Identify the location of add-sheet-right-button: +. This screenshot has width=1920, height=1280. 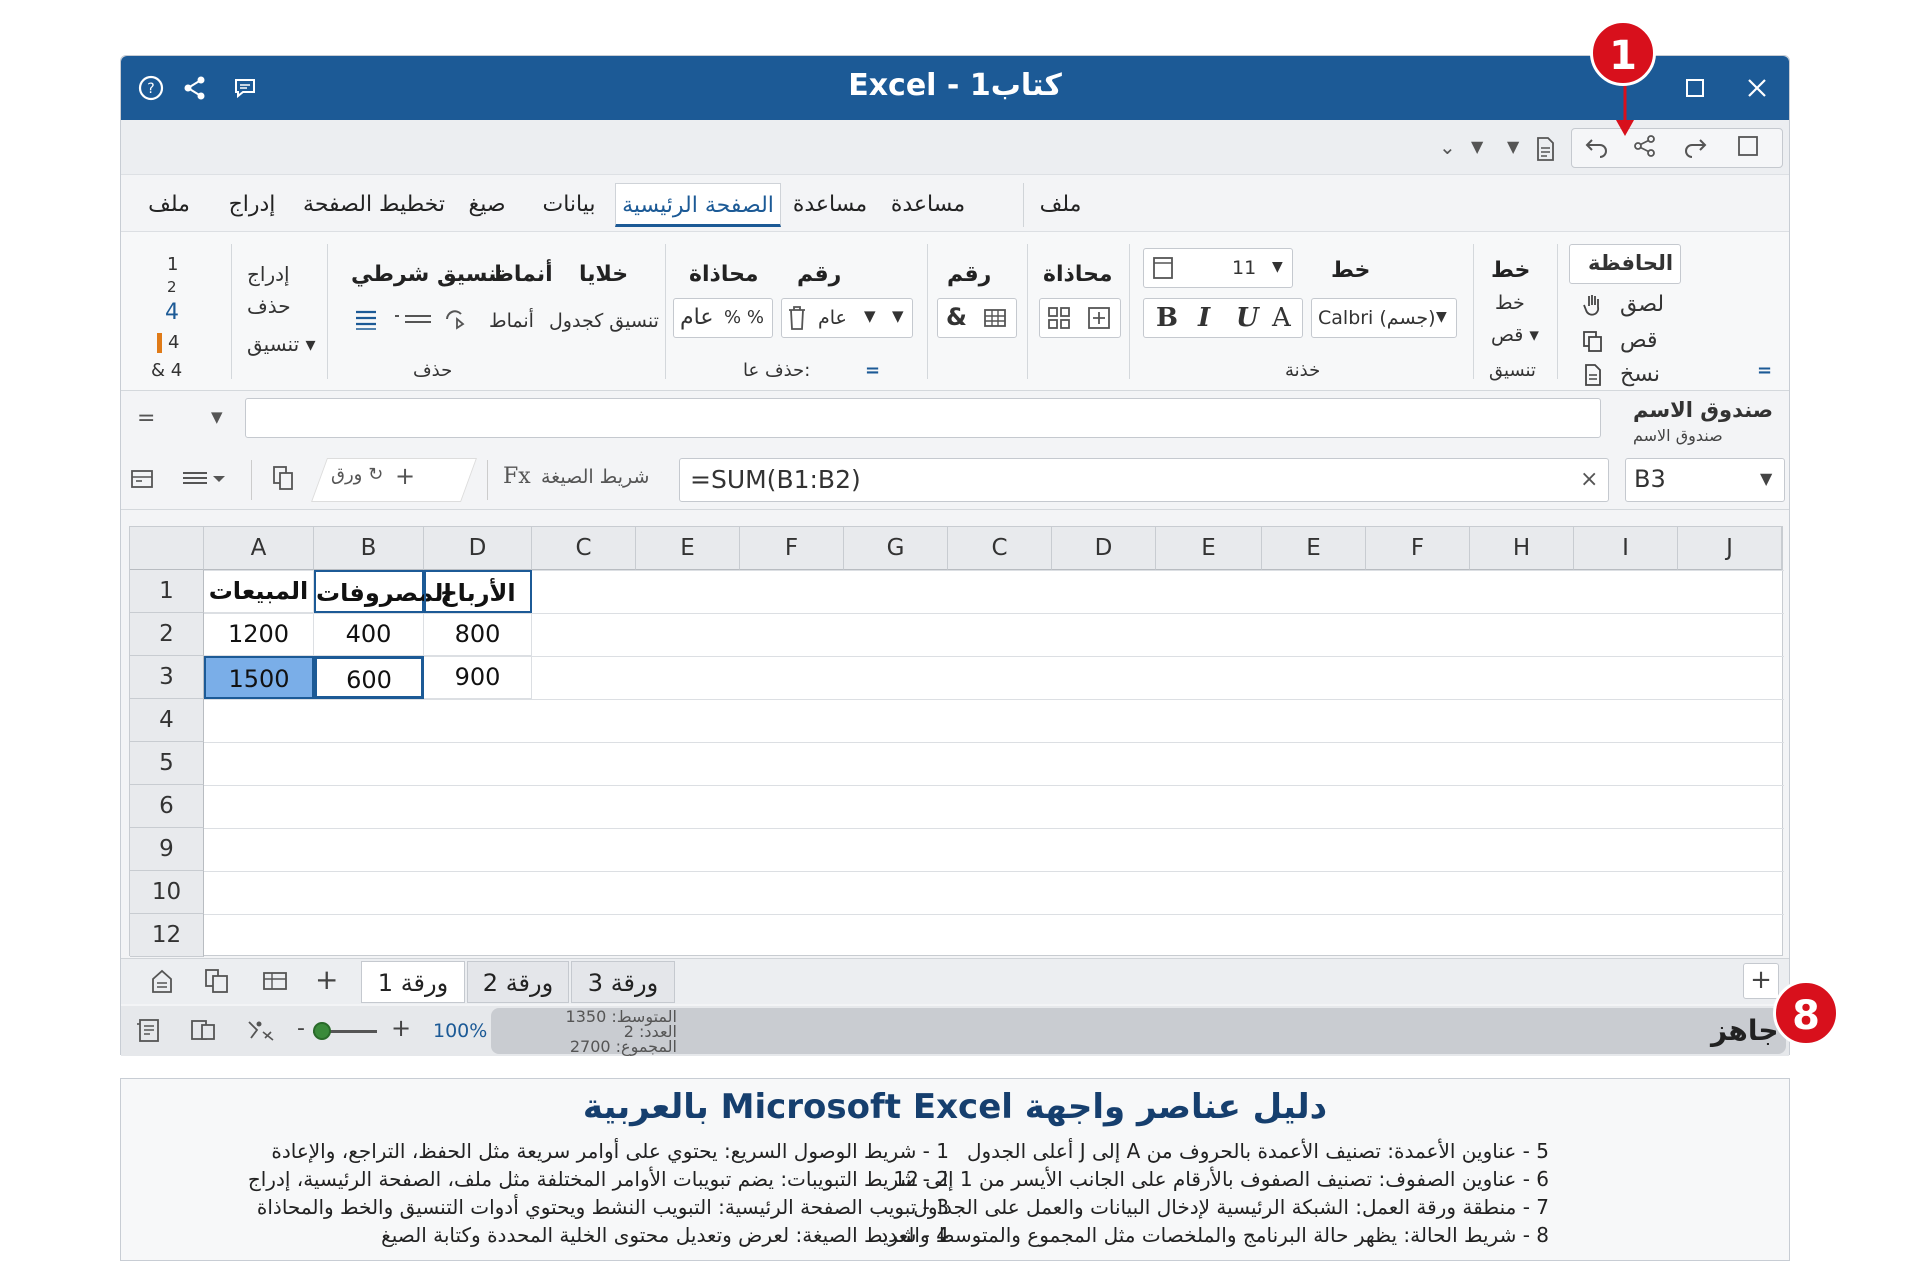
(1761, 981).